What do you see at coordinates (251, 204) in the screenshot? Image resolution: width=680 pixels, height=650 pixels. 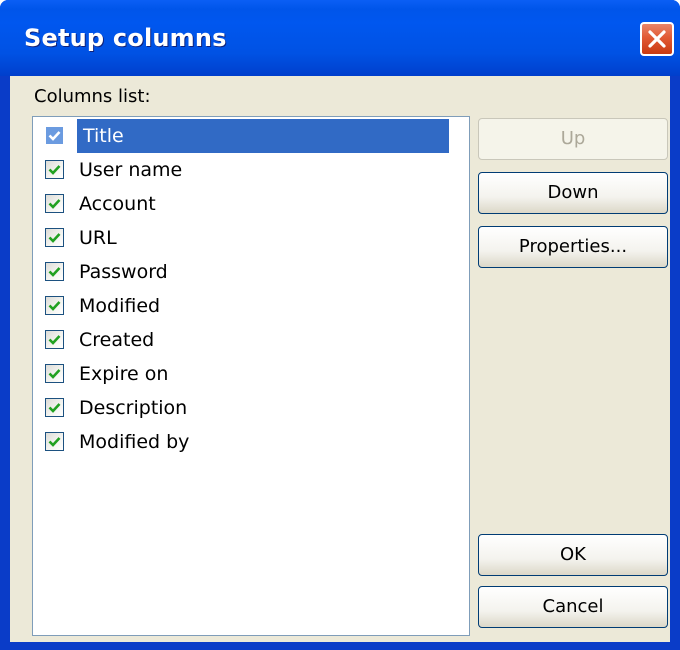 I see `list-item: Account` at bounding box center [251, 204].